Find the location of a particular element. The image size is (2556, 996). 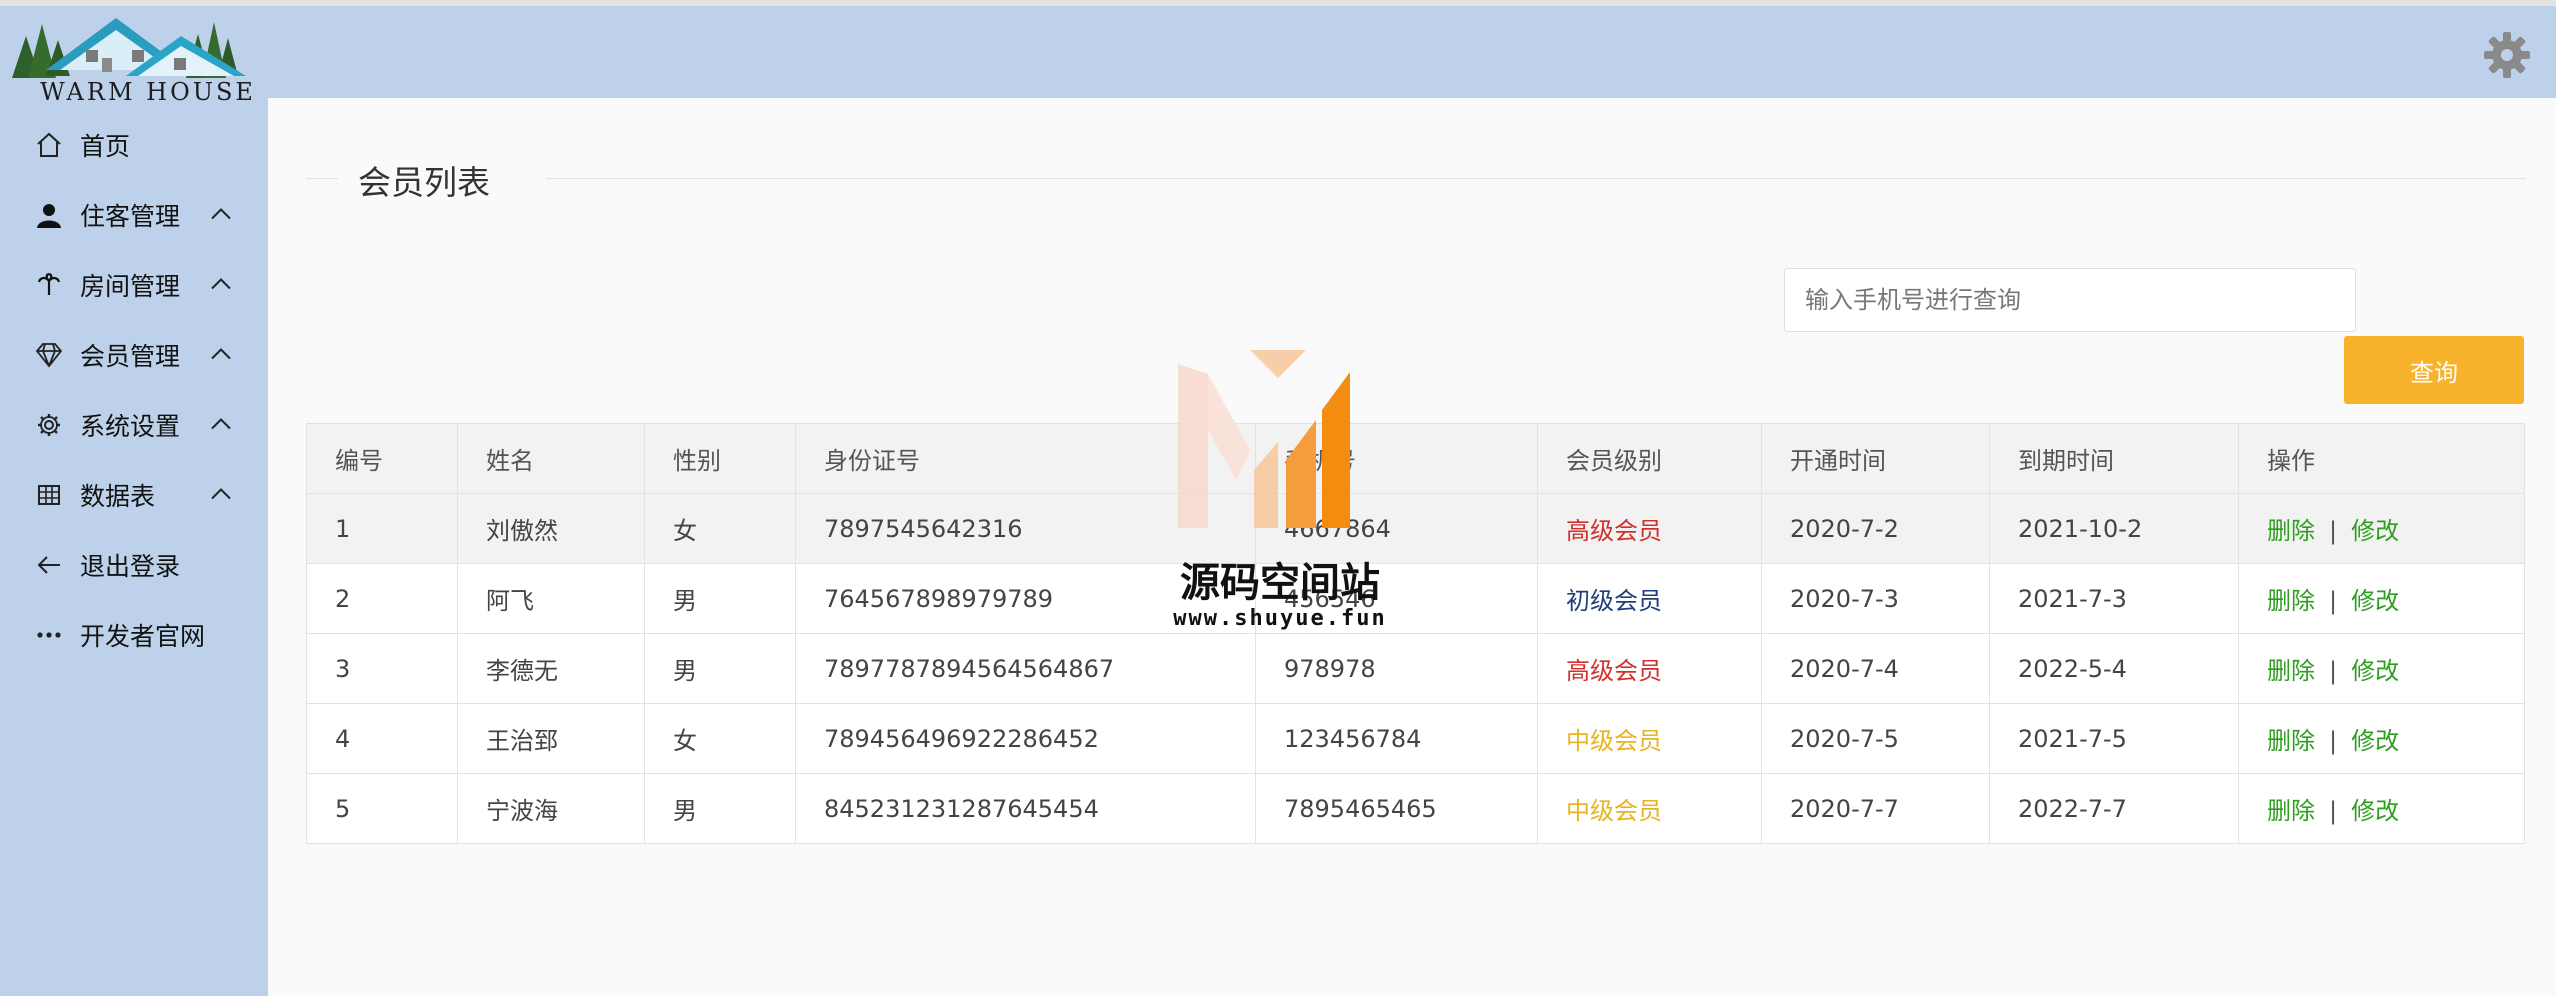

sidebar-item-datatable: 数据表 is located at coordinates (134, 495).